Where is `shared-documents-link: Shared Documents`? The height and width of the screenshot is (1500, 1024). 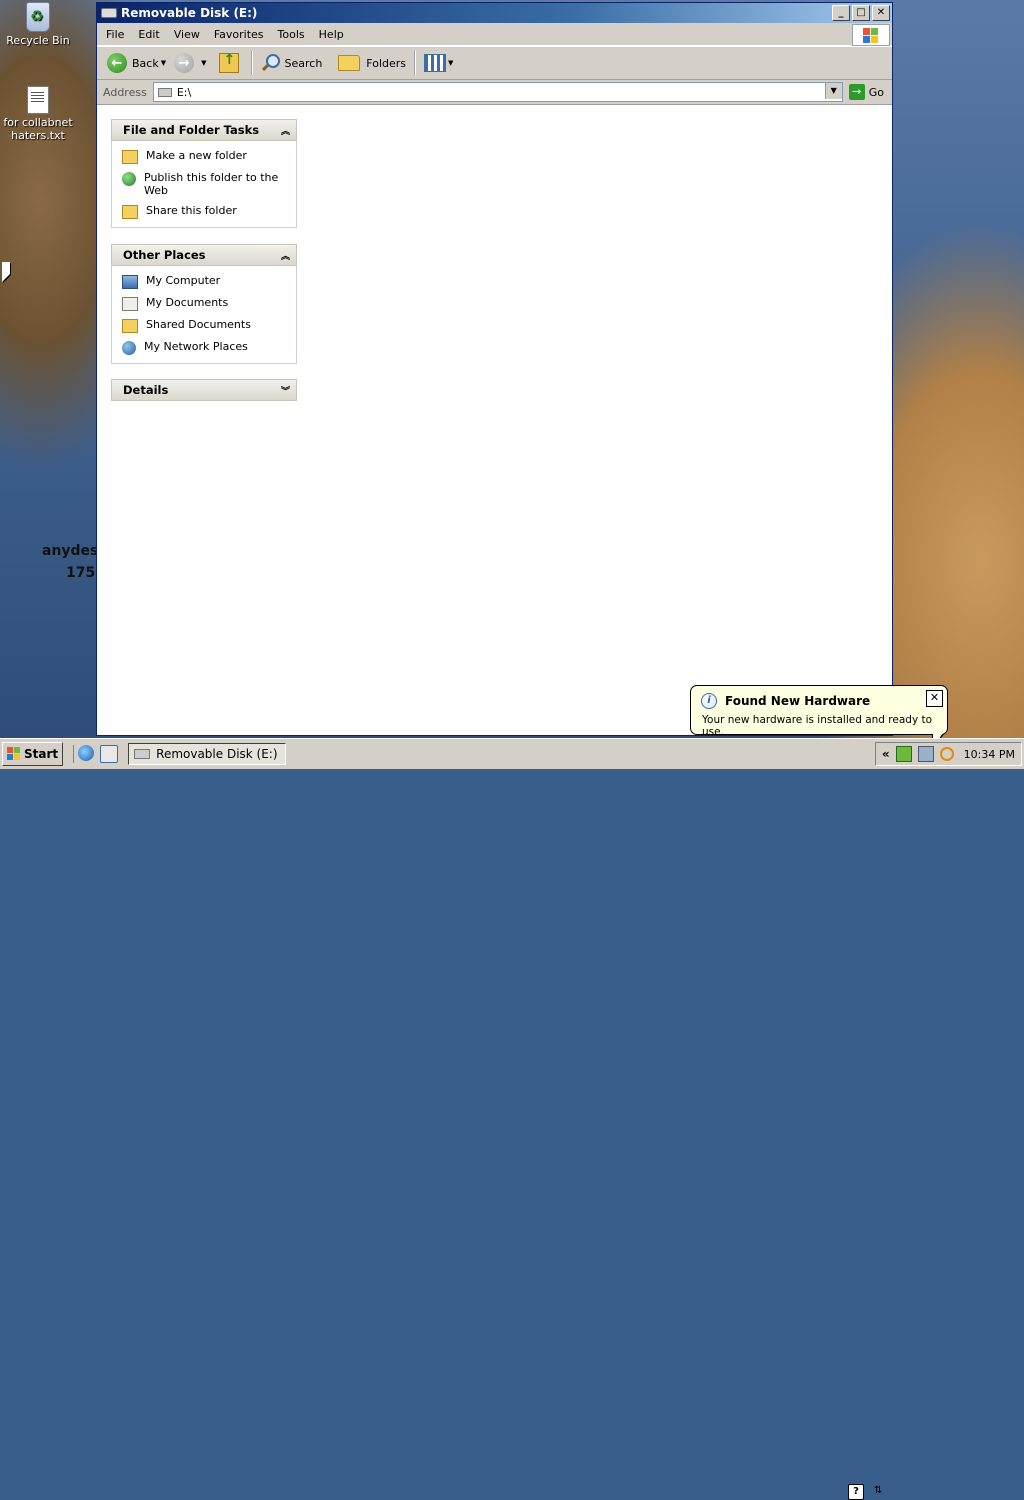
shared-documents-link: Shared Documents is located at coordinates (206, 325).